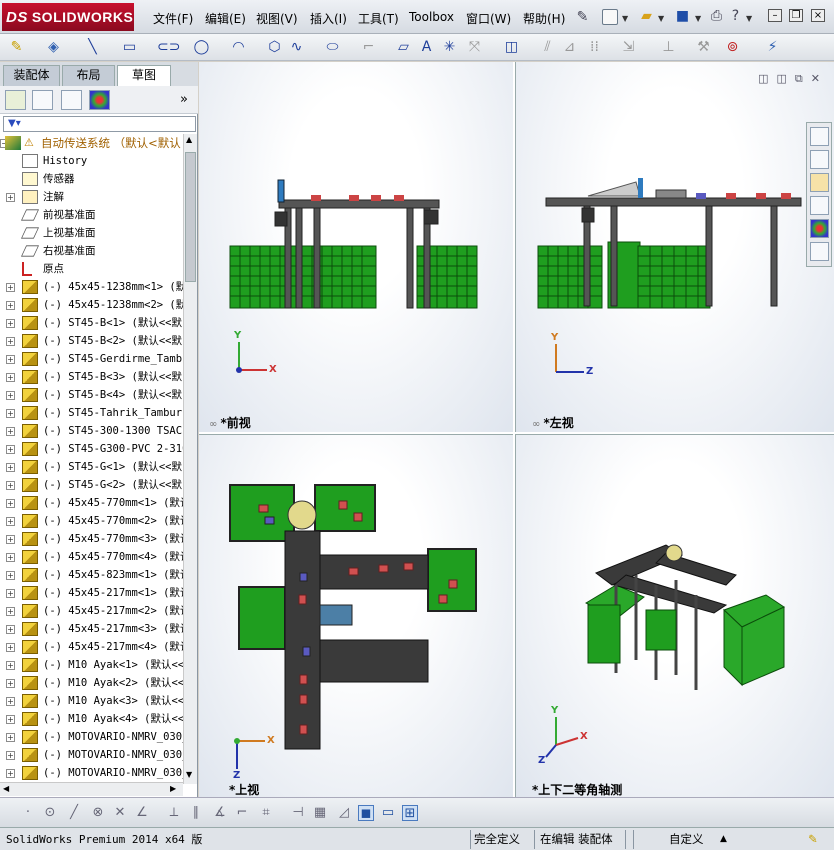 Image resolution: width=834 pixels, height=850 pixels. Describe the element at coordinates (168, 47) in the screenshot. I see `slot-icon: ⊂⊃` at that location.